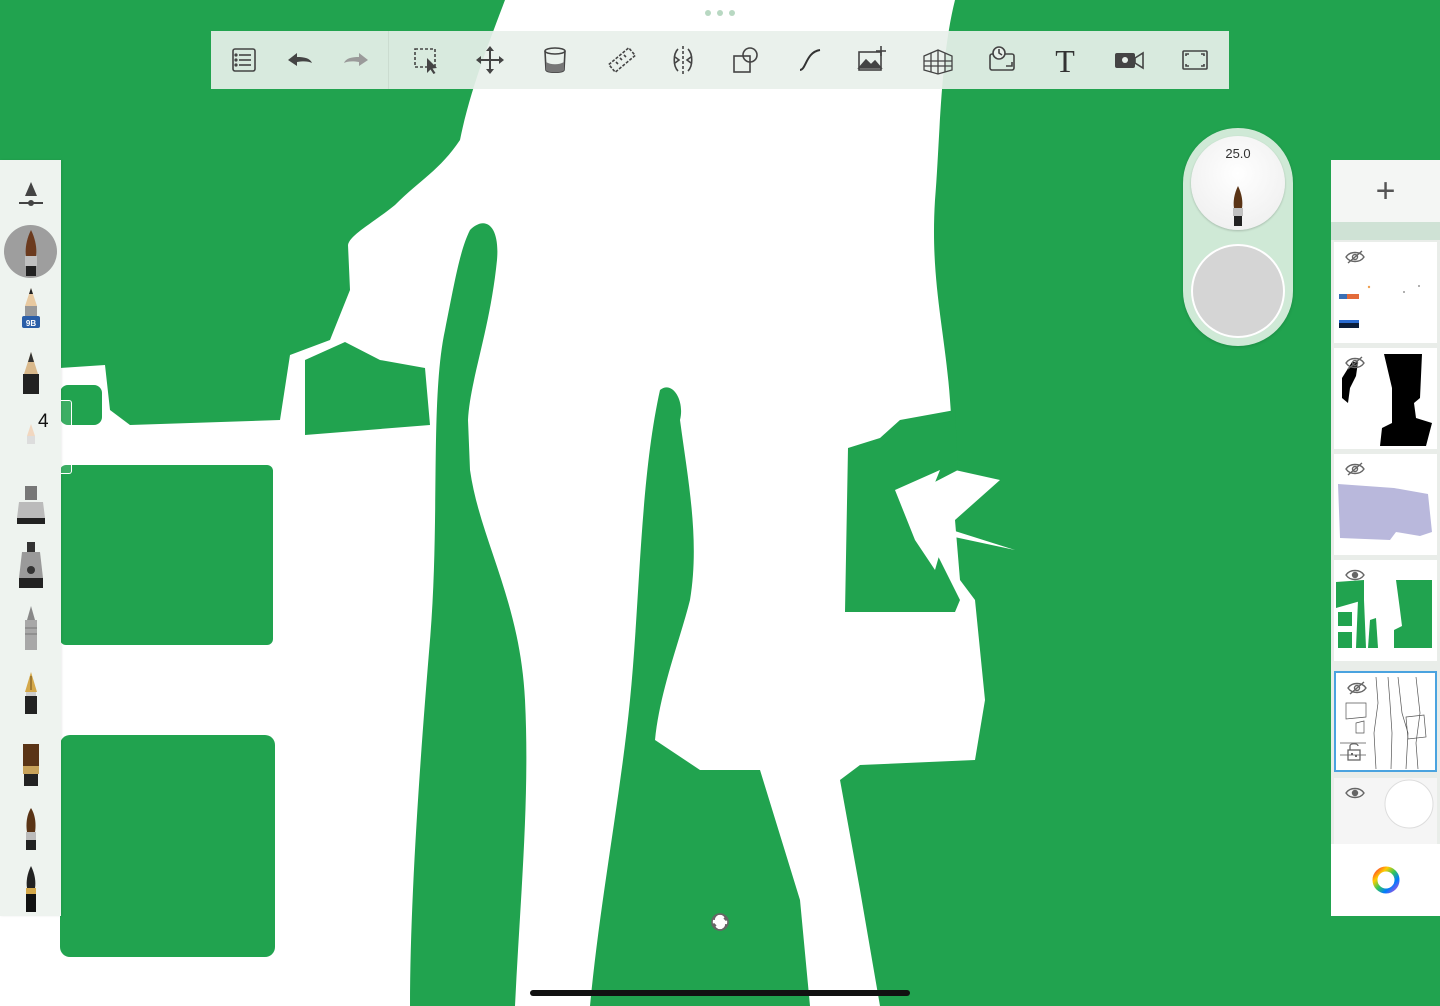 The image size is (1440, 1006). I want to click on selection-icon, so click(425, 61).